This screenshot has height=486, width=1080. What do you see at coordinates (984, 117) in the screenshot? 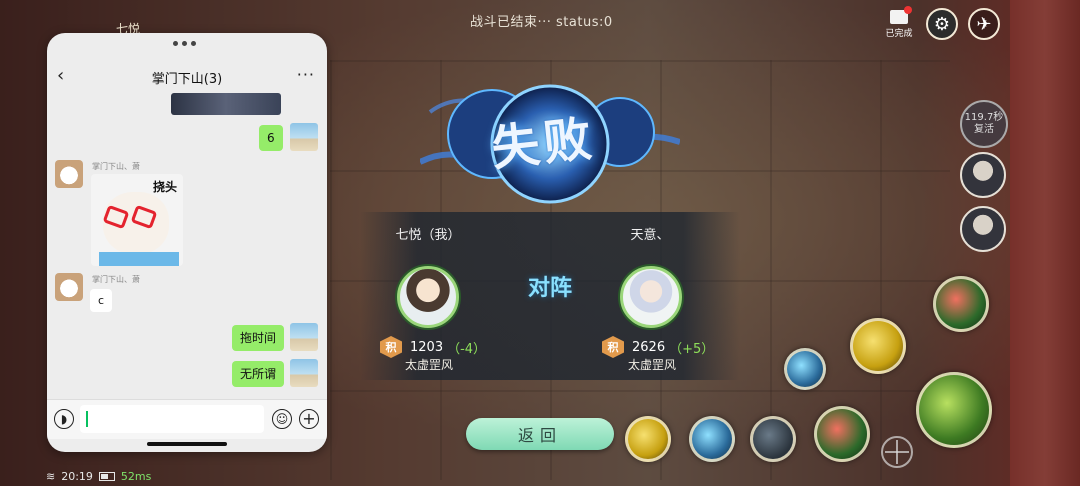
I see `respawn-timer-value: 119.7秒` at bounding box center [984, 117].